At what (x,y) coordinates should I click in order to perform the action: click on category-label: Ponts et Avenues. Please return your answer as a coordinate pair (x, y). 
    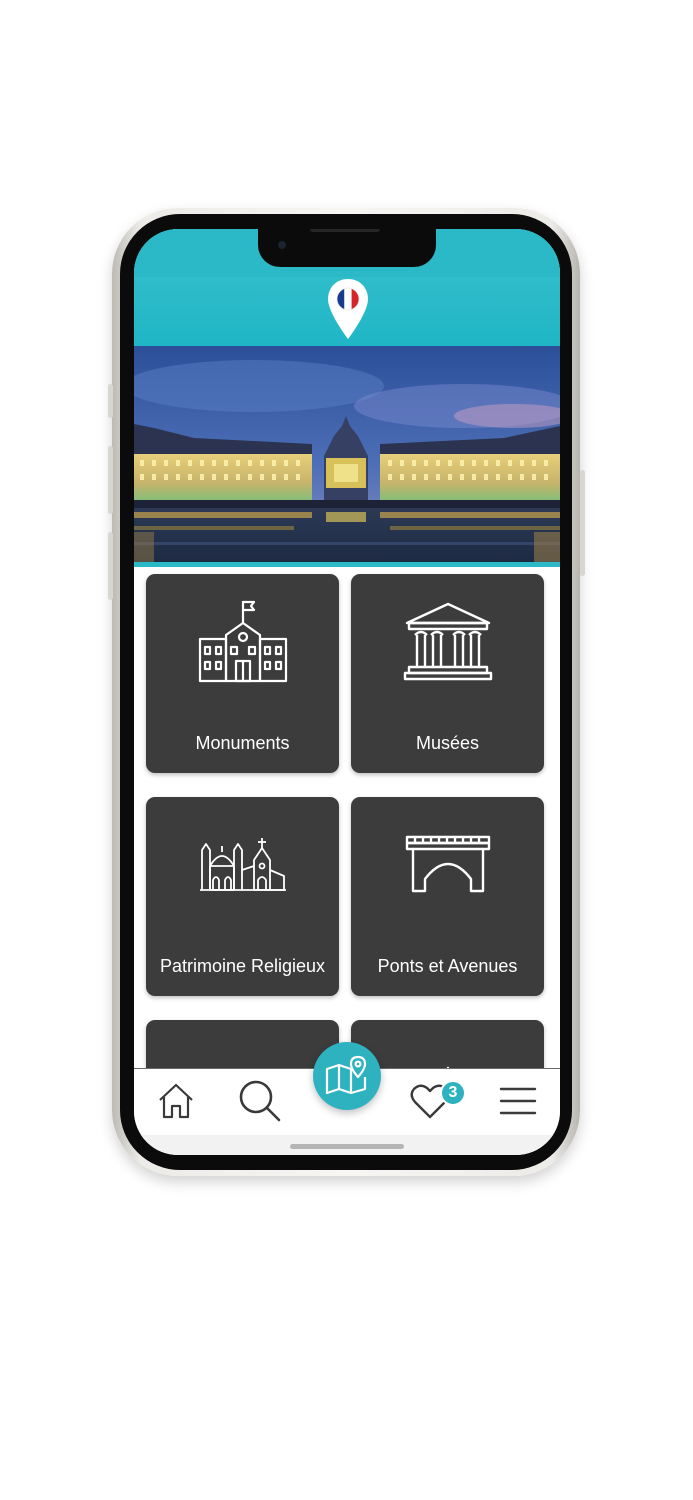
    Looking at the image, I should click on (447, 966).